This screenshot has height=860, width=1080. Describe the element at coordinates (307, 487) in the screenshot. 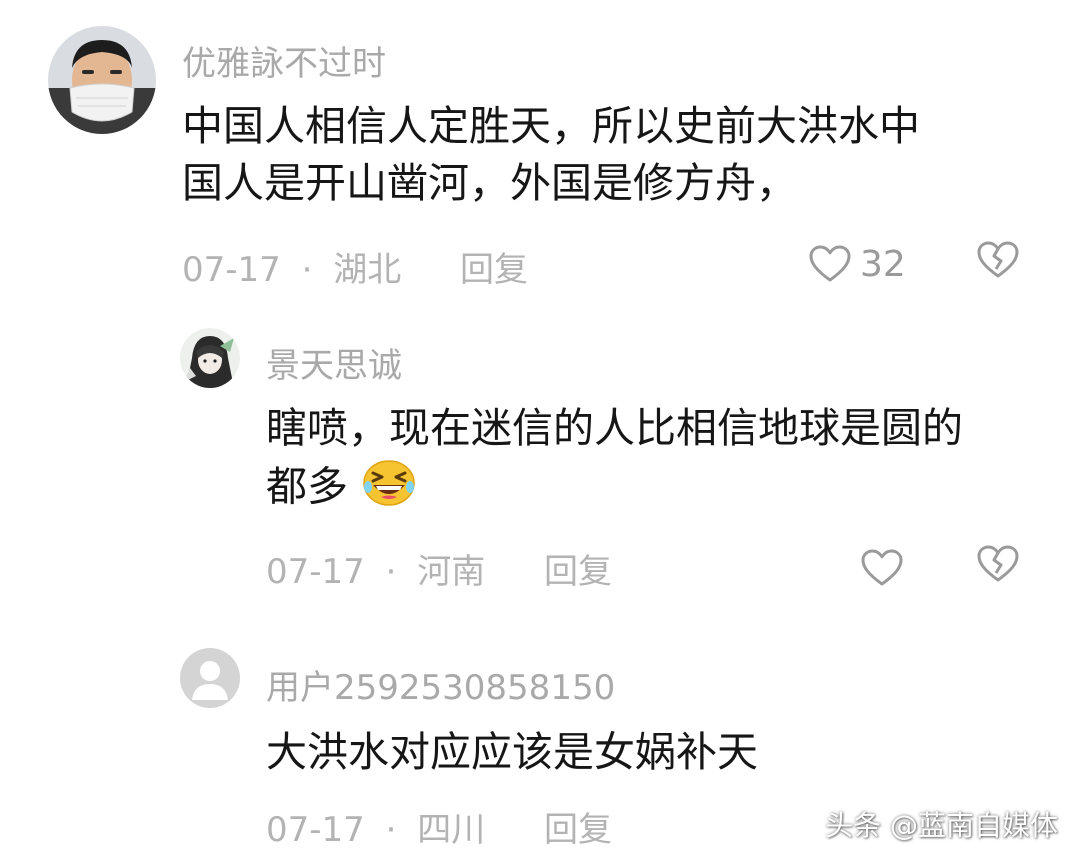

I see `comment-line-text: 都多` at that location.